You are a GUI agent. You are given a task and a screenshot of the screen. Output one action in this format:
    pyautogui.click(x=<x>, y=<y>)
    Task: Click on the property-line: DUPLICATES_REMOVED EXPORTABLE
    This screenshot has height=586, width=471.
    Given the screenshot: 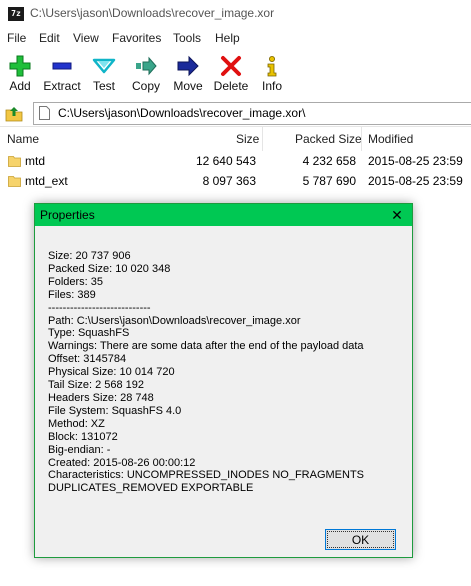 What is the action you would take?
    pyautogui.click(x=151, y=488)
    